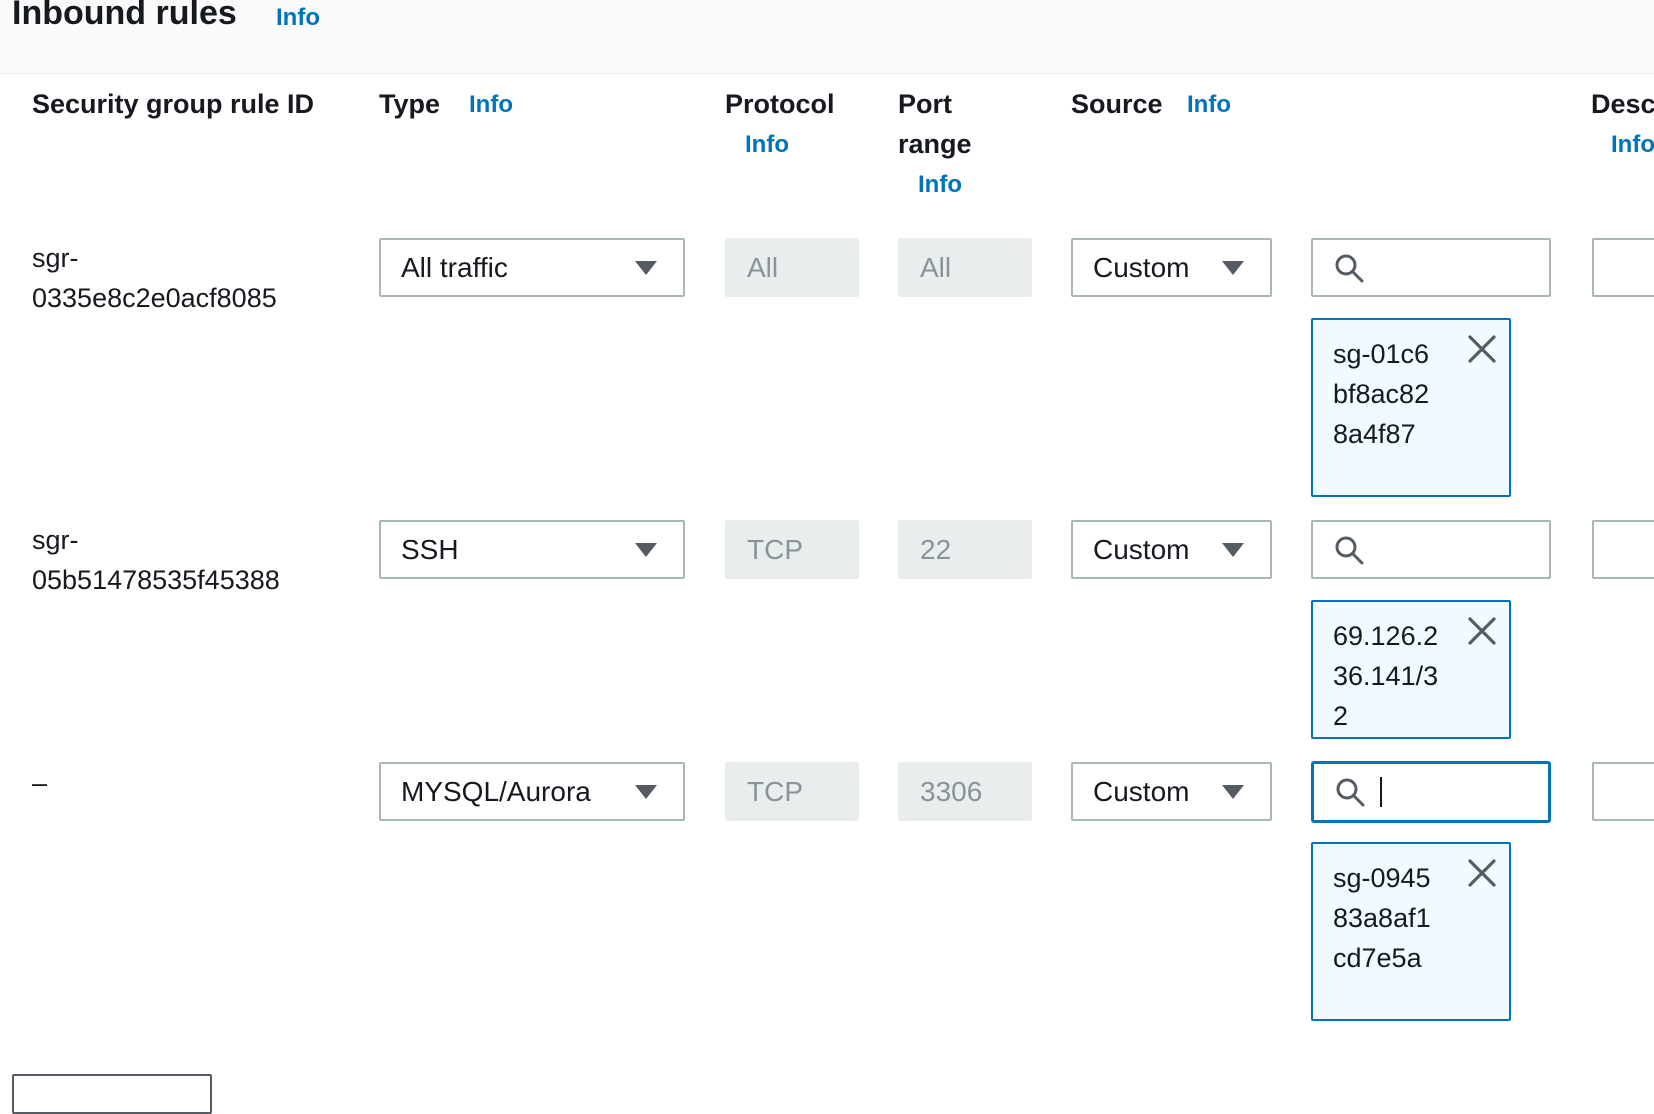 The height and width of the screenshot is (1114, 1654). Describe the element at coordinates (532, 549) in the screenshot. I see `type-select: SSH` at that location.